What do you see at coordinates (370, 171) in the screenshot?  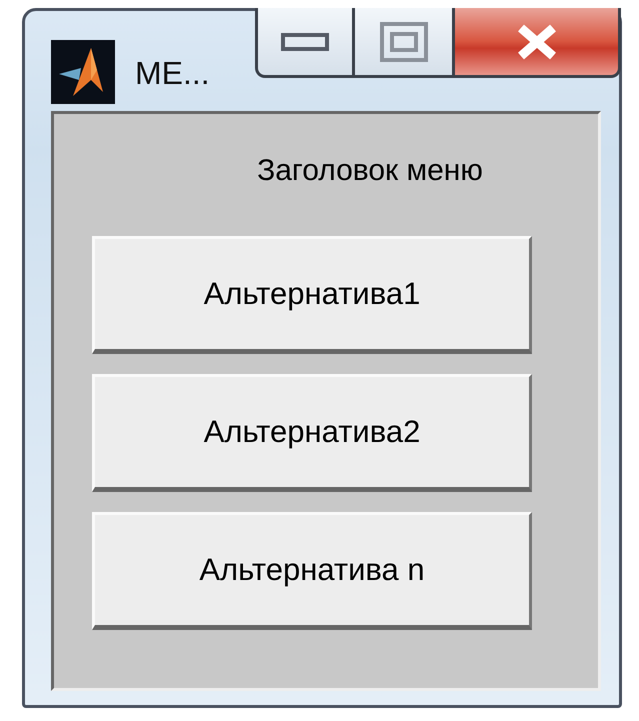 I see `menu-header: Заголовок меню` at bounding box center [370, 171].